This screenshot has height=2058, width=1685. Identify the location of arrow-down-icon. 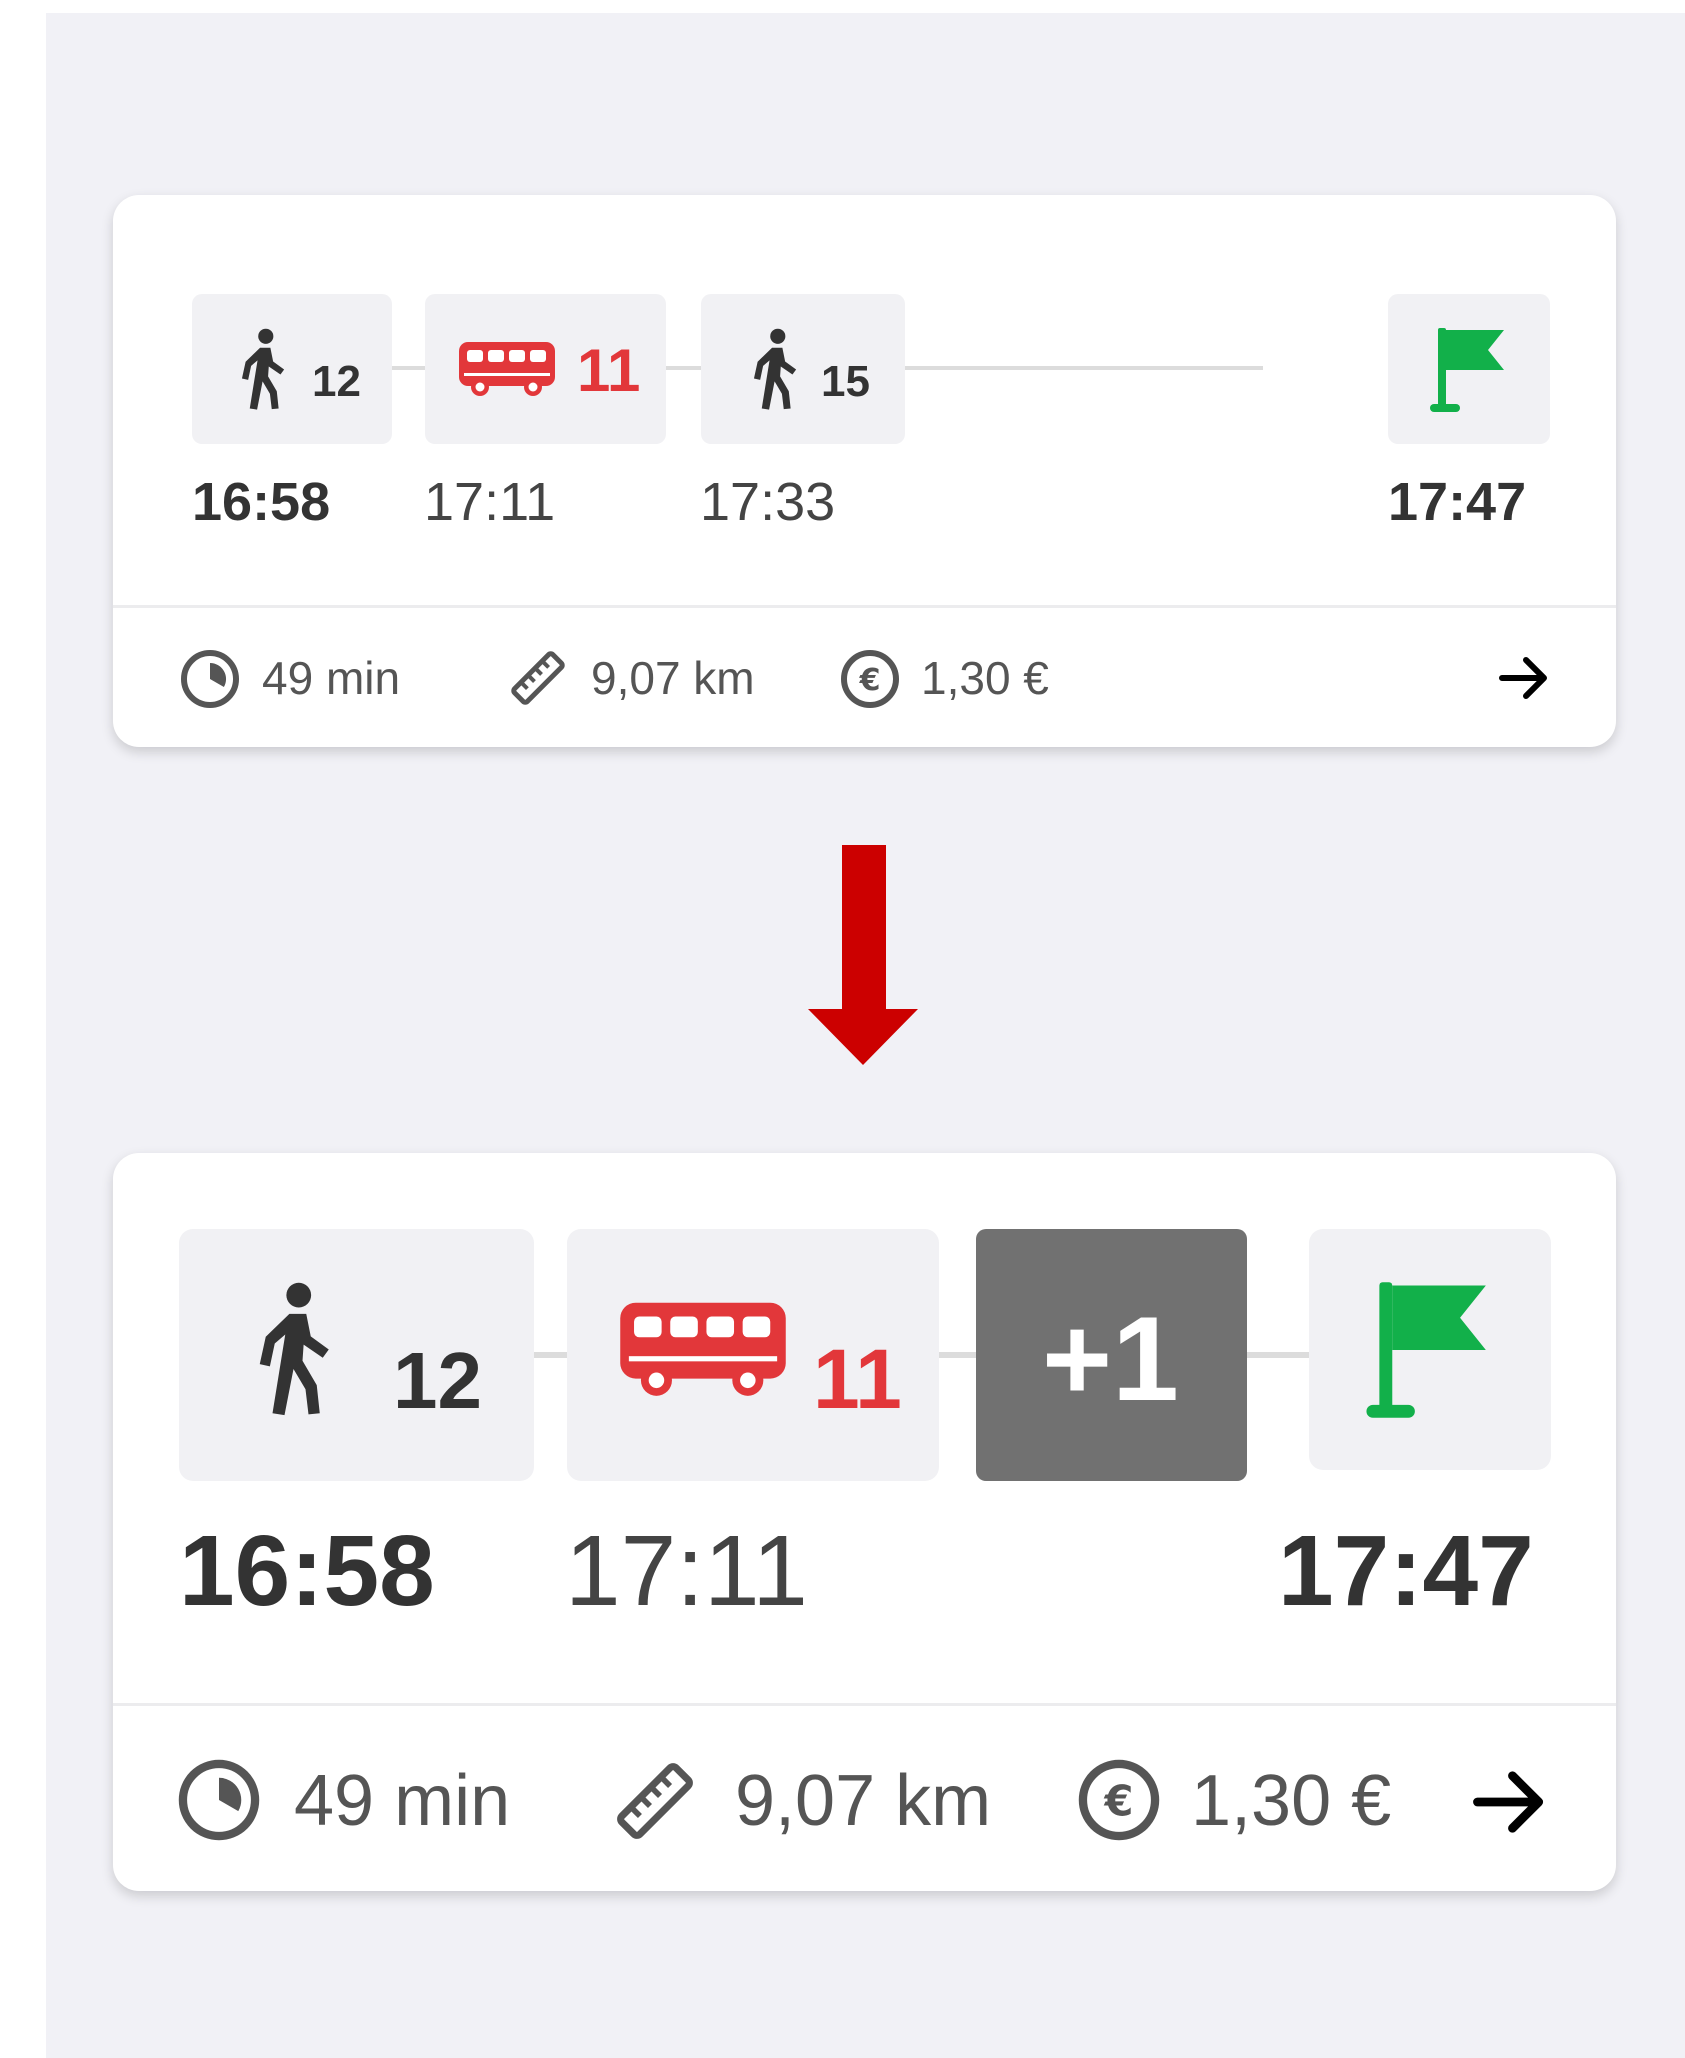
(863, 955).